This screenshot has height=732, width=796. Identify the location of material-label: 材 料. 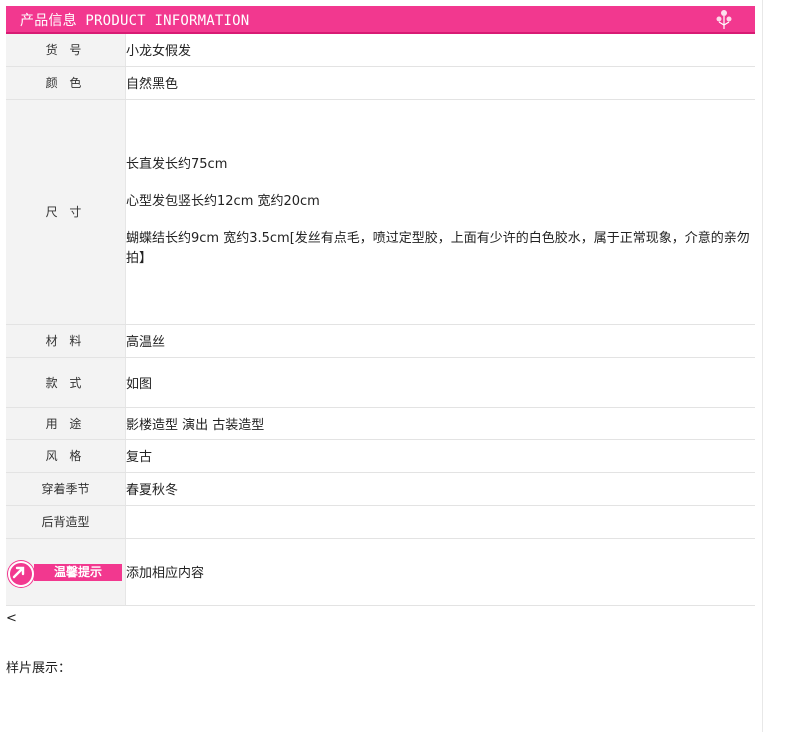
(66, 341).